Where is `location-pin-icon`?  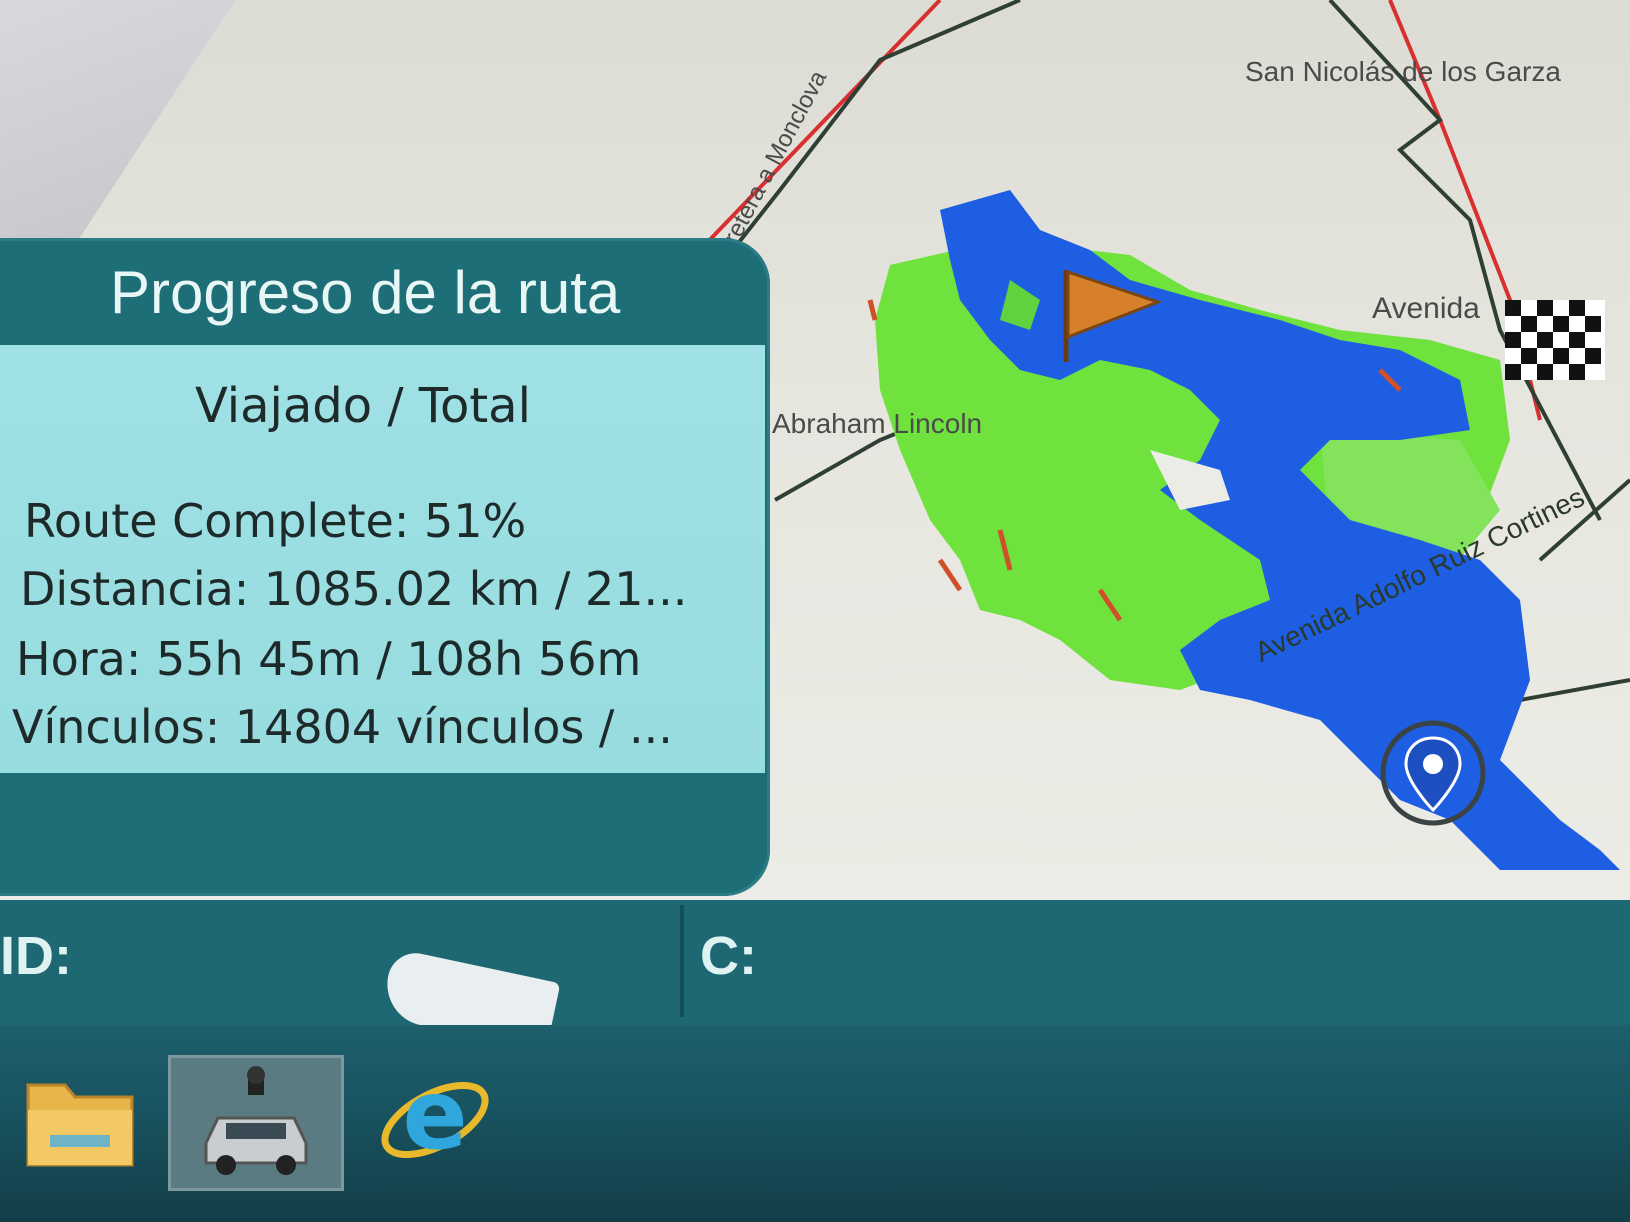
location-pin-icon is located at coordinates (1433, 773).